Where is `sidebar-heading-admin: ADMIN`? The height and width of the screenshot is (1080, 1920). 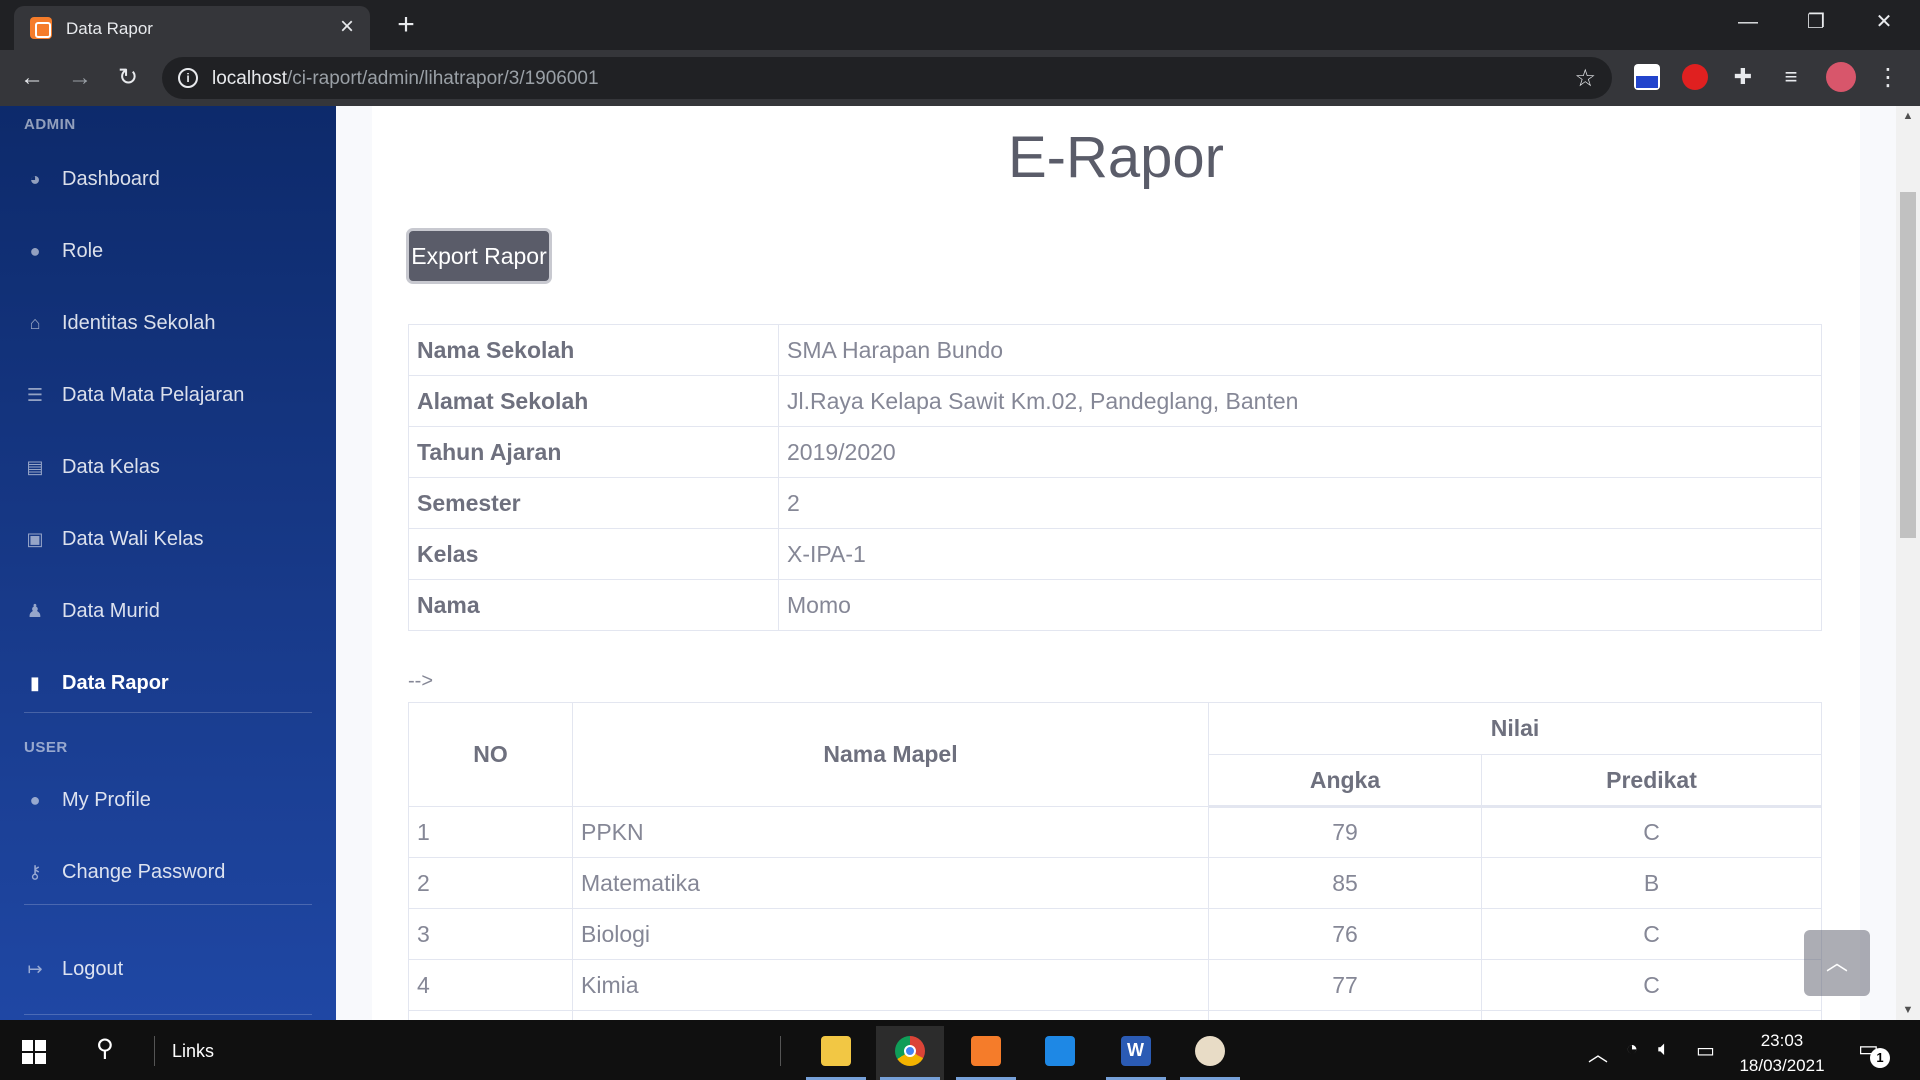
sidebar-heading-admin: ADMIN is located at coordinates (50, 124).